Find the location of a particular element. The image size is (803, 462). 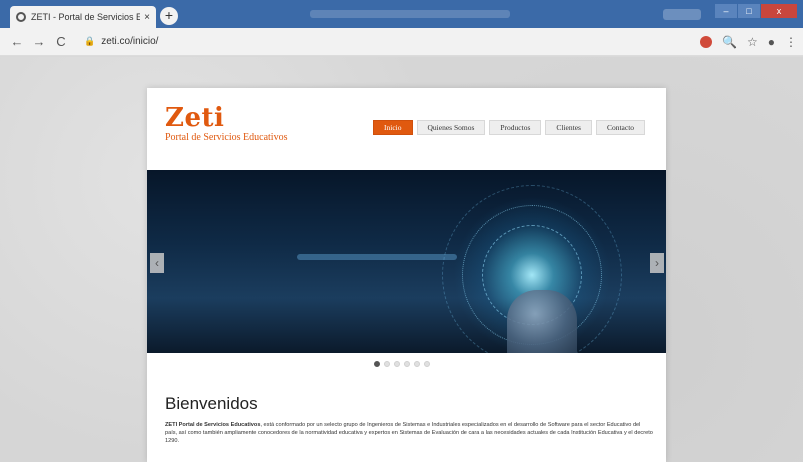

globe-icon is located at coordinates (21, 17).